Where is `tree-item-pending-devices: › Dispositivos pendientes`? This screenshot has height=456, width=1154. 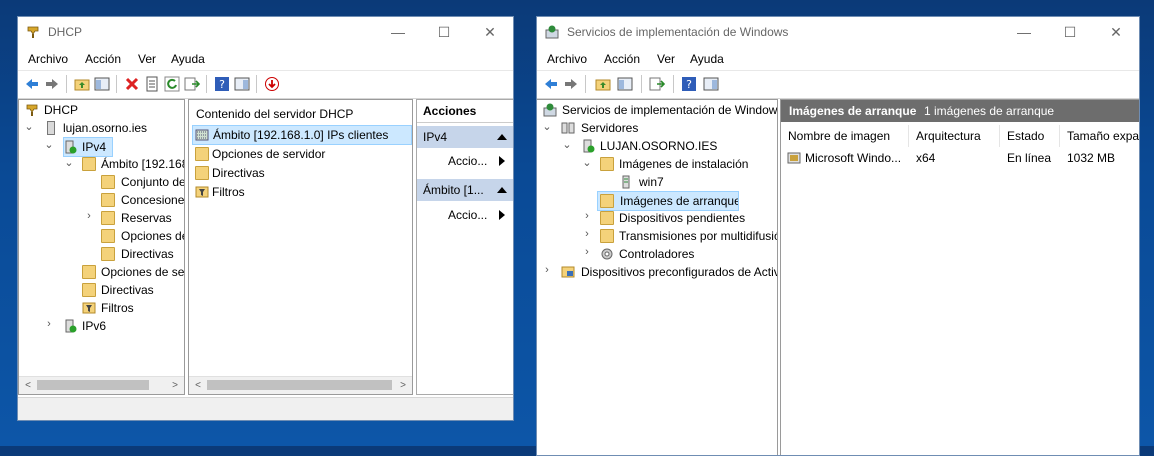 tree-item-pending-devices: › Dispositivos pendientes is located at coordinates (657, 218).